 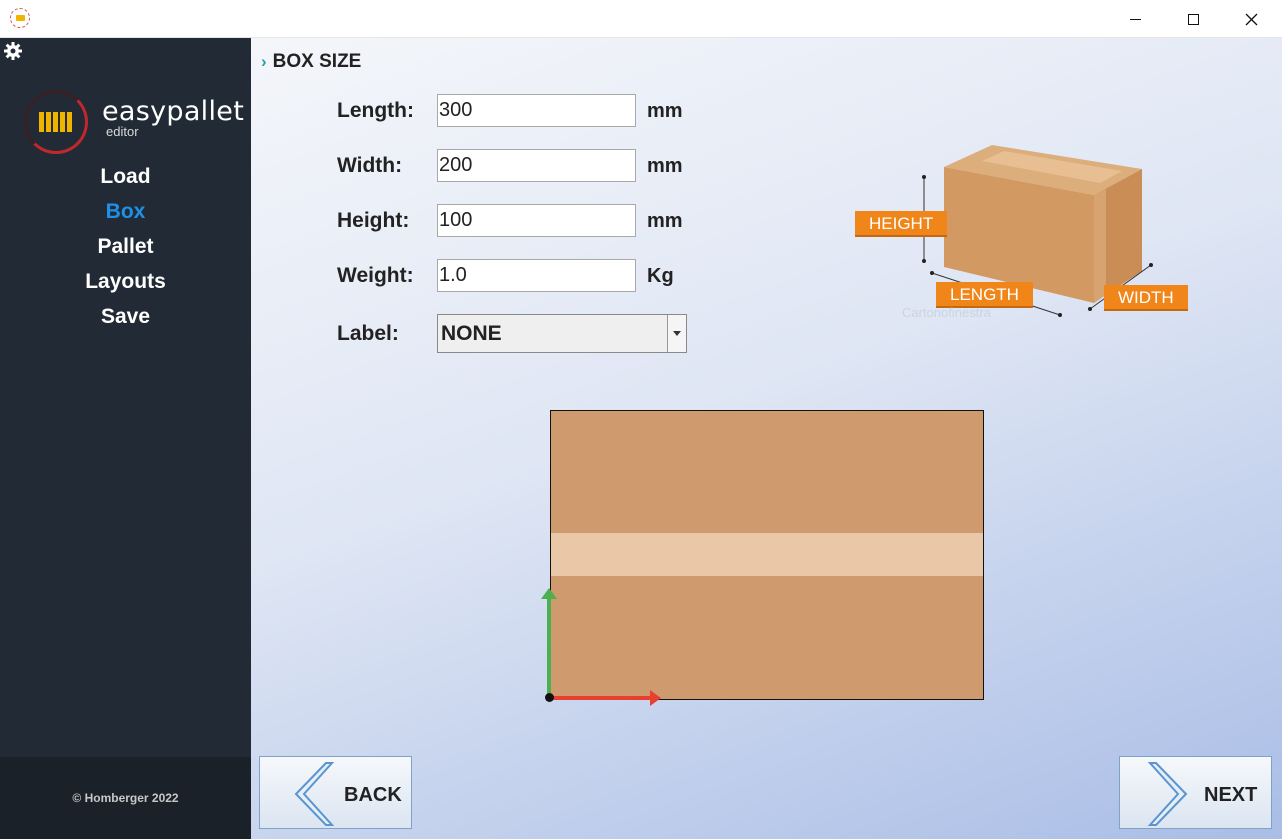 I want to click on box-preview, so click(x=767, y=555).